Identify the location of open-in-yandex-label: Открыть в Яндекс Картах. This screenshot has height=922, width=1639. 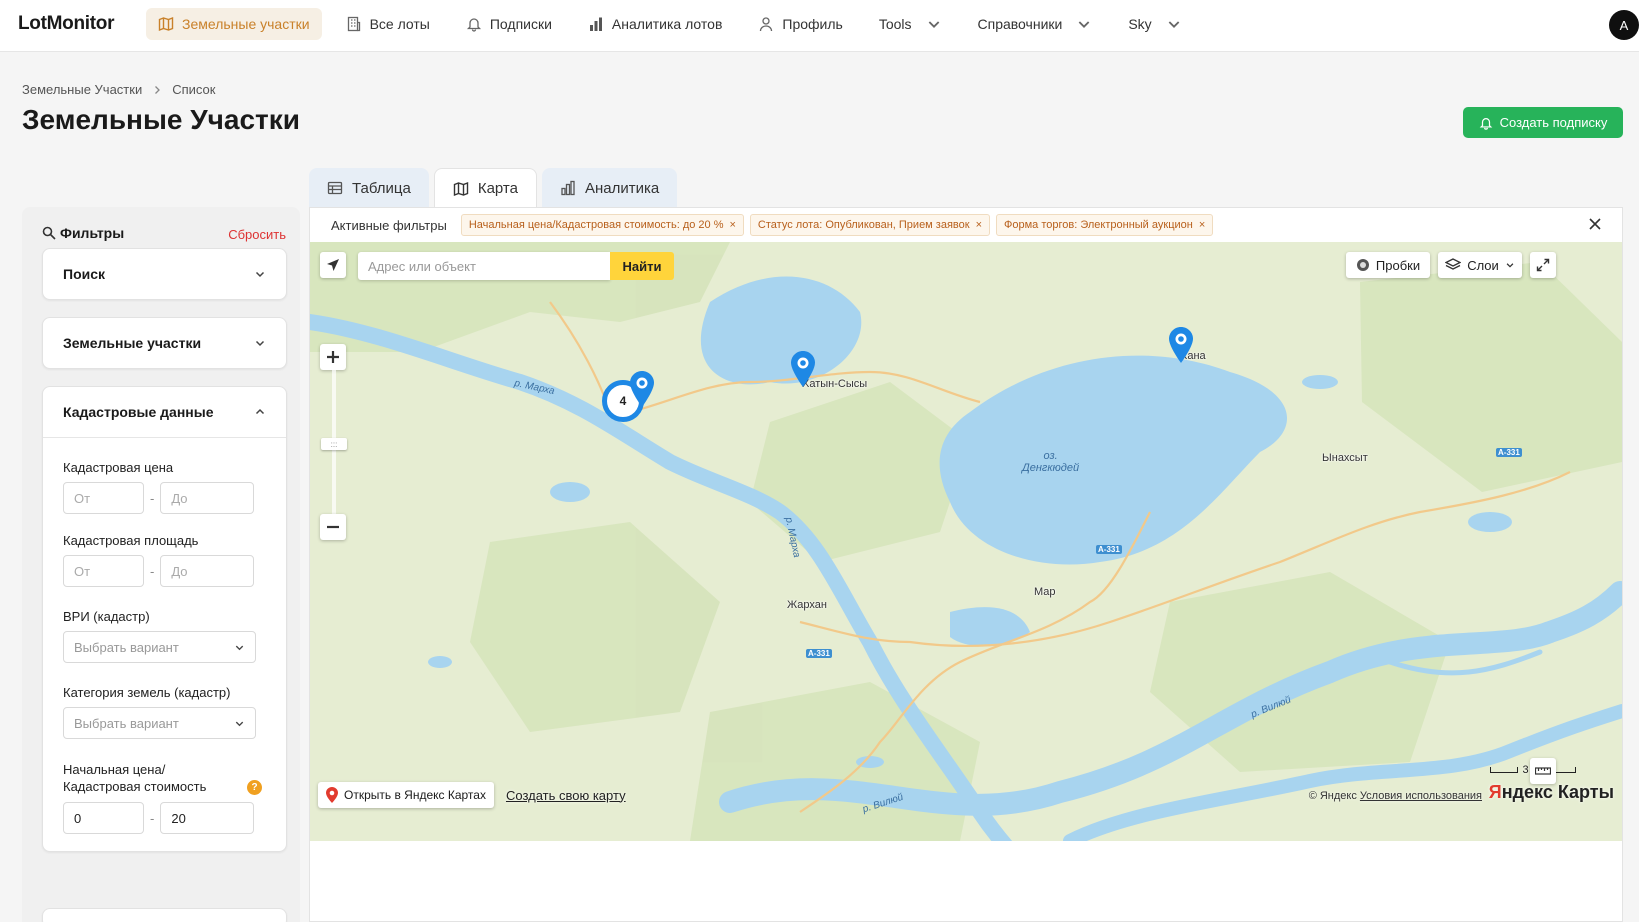
(415, 795).